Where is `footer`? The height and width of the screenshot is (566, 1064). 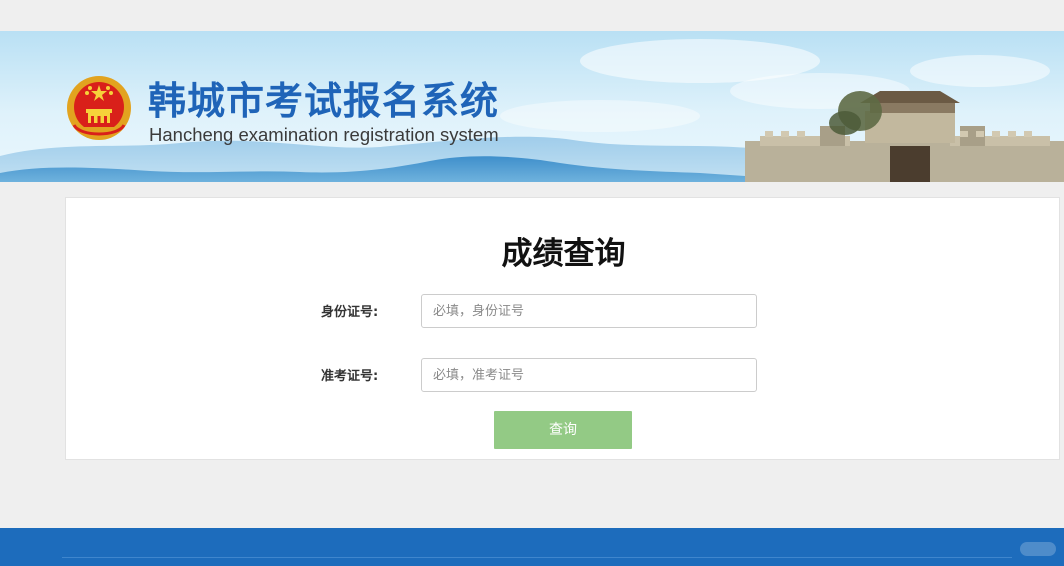
footer is located at coordinates (532, 547).